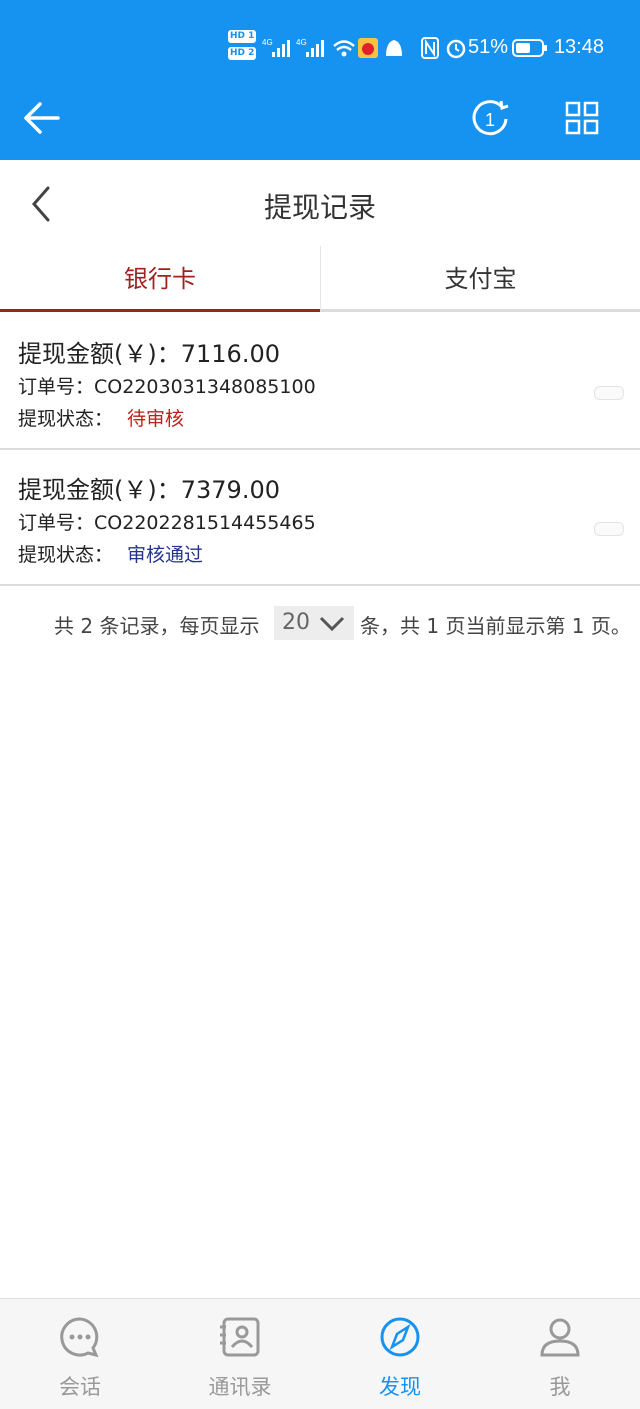  I want to click on bottom-tab-chat: 会话, so click(80, 1354).